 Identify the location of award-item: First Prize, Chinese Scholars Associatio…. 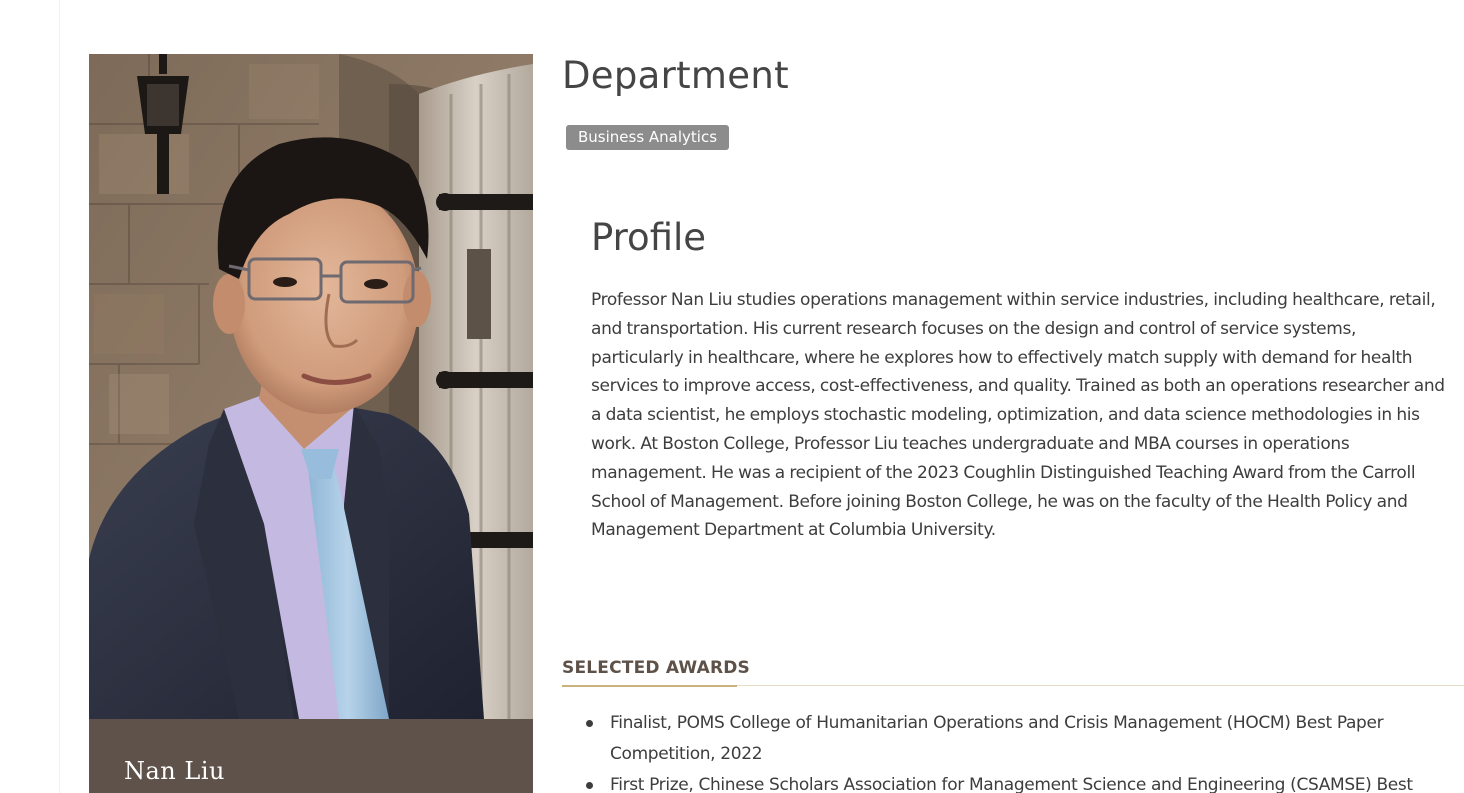
(1025, 781).